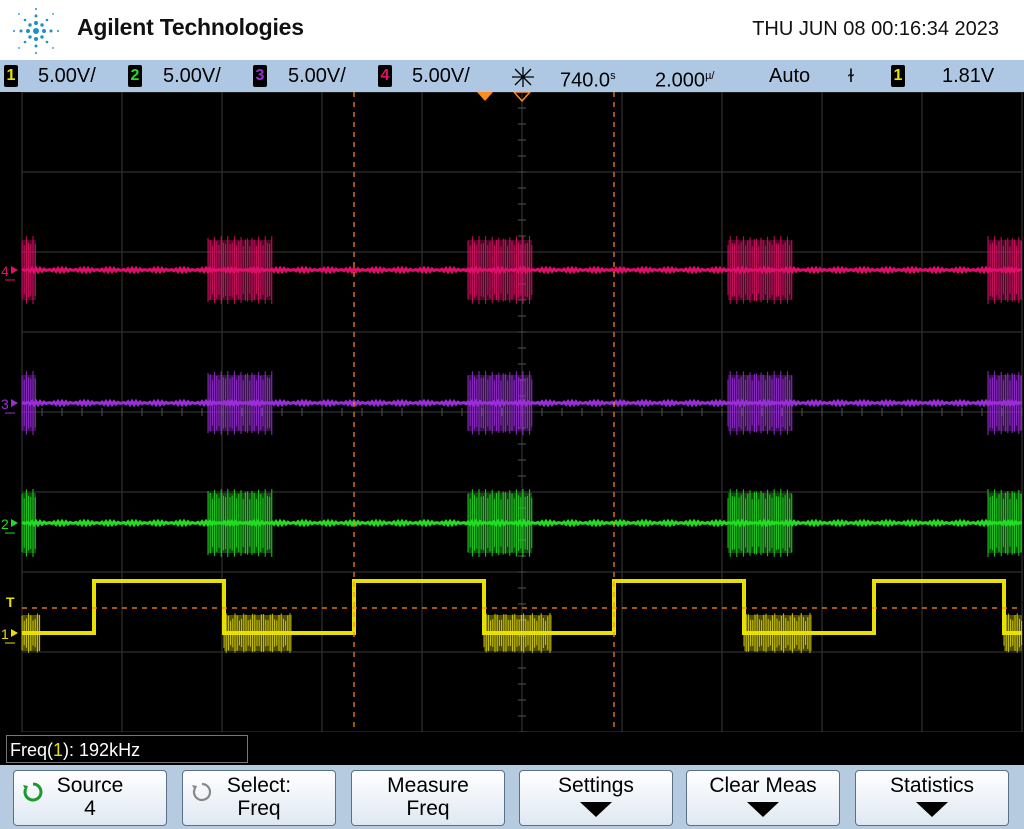 The width and height of the screenshot is (1024, 829). What do you see at coordinates (135, 76) in the screenshot?
I see `channel-2-badge: 2` at bounding box center [135, 76].